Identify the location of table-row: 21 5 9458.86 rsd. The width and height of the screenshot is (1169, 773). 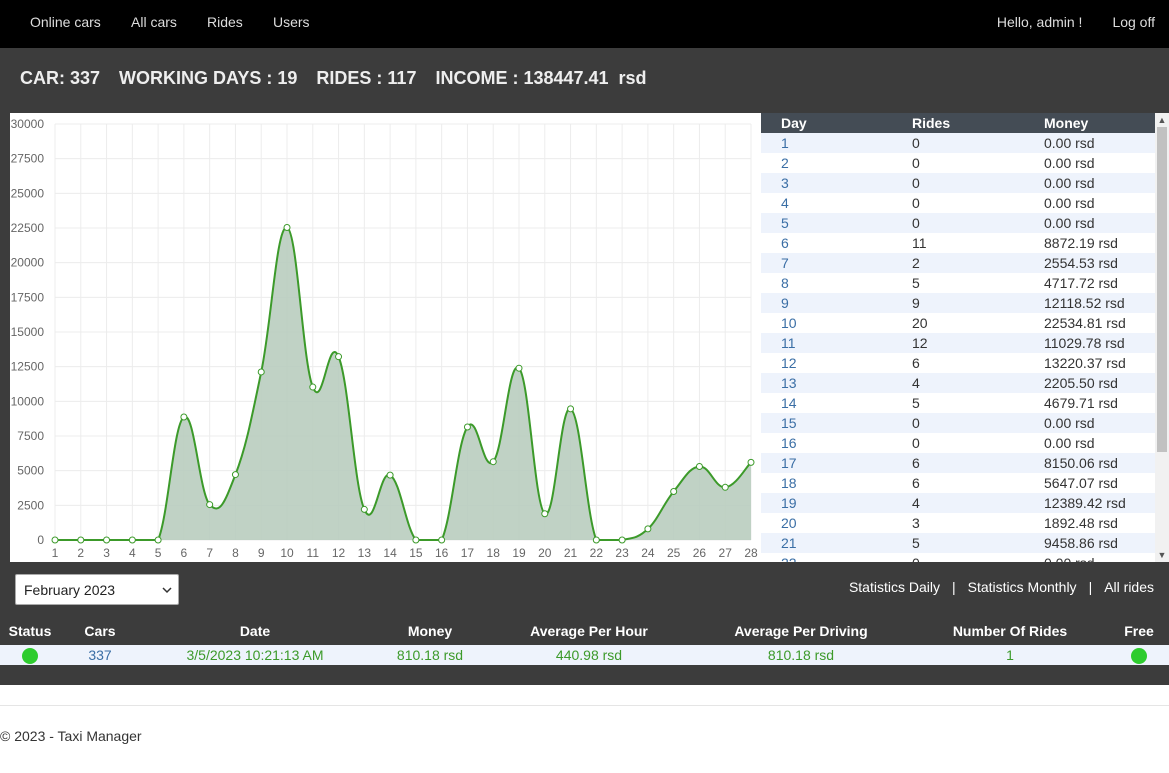
(958, 543).